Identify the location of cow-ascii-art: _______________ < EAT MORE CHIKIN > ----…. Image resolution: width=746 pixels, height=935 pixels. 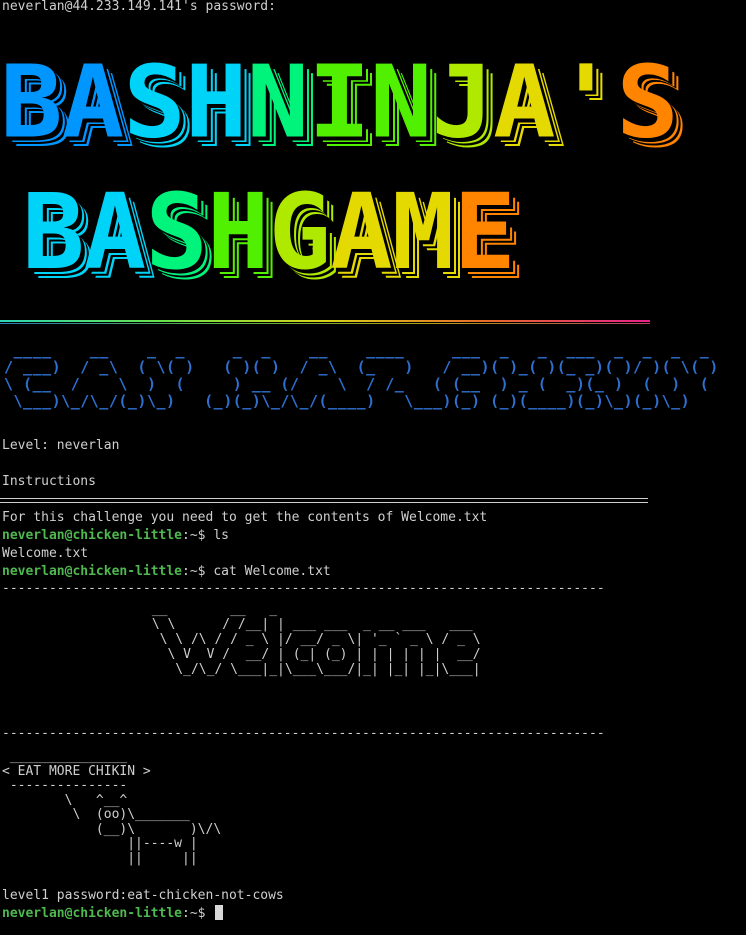
(112, 807).